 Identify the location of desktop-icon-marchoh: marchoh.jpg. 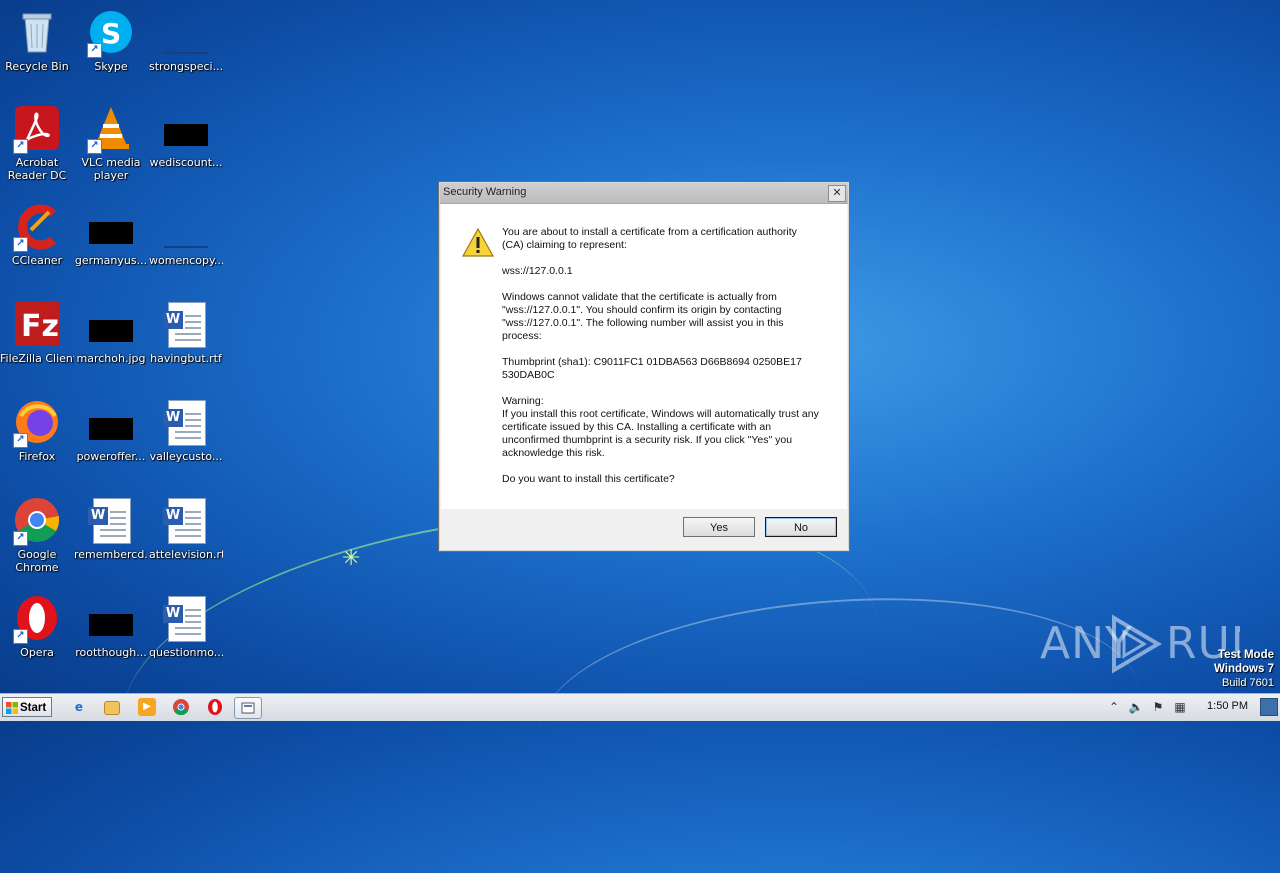
(111, 332).